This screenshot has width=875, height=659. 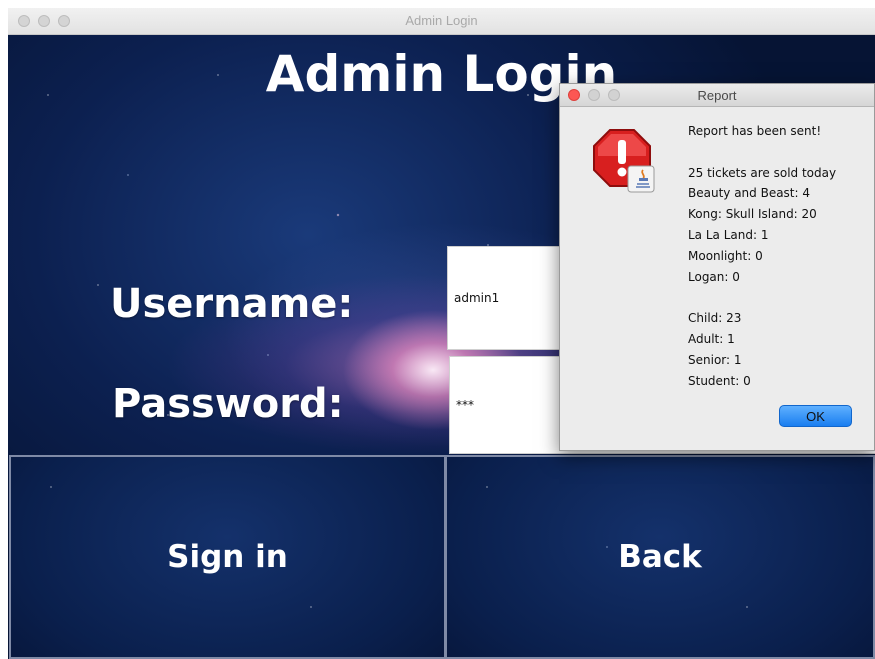 I want to click on back-label: Back, so click(x=660, y=557).